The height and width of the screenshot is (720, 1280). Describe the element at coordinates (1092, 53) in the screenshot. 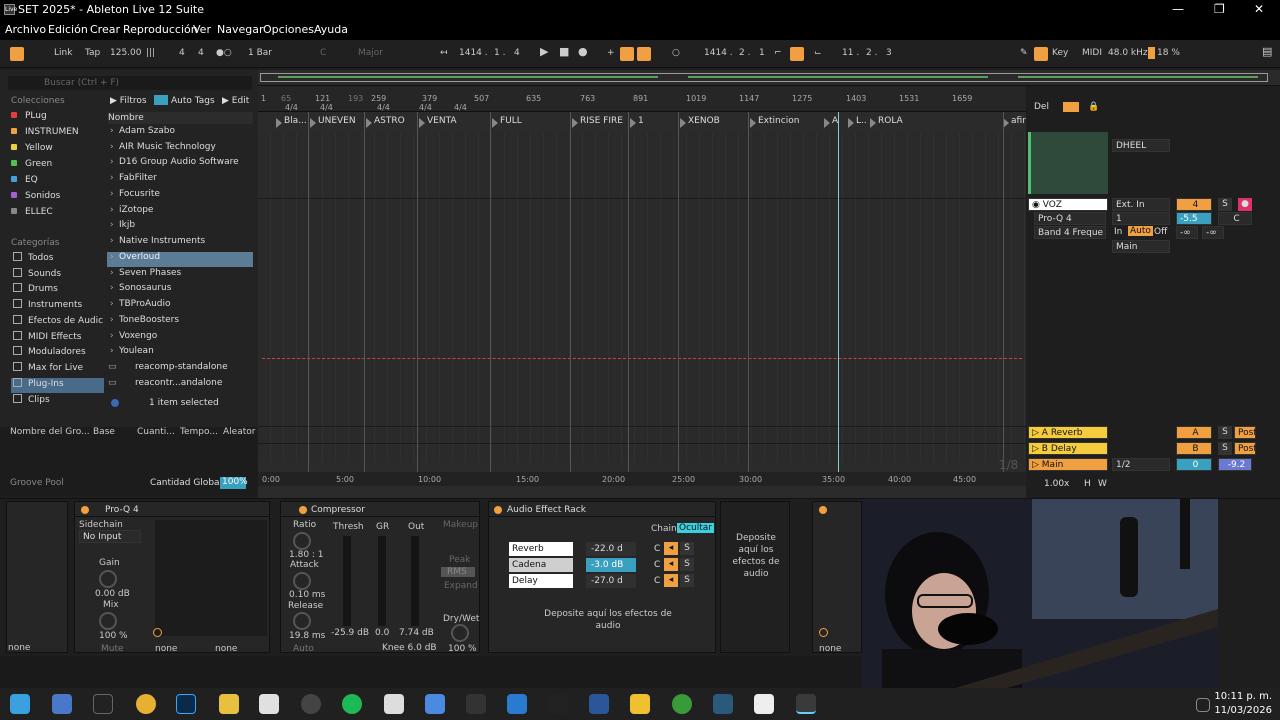

I see `midi-map-button: MIDI` at that location.